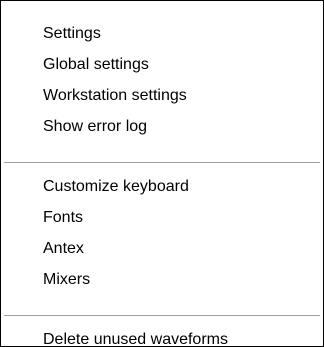 The image size is (324, 347). What do you see at coordinates (162, 95) in the screenshot?
I see `menu-item-workstation-settings: Workstation settings` at bounding box center [162, 95].